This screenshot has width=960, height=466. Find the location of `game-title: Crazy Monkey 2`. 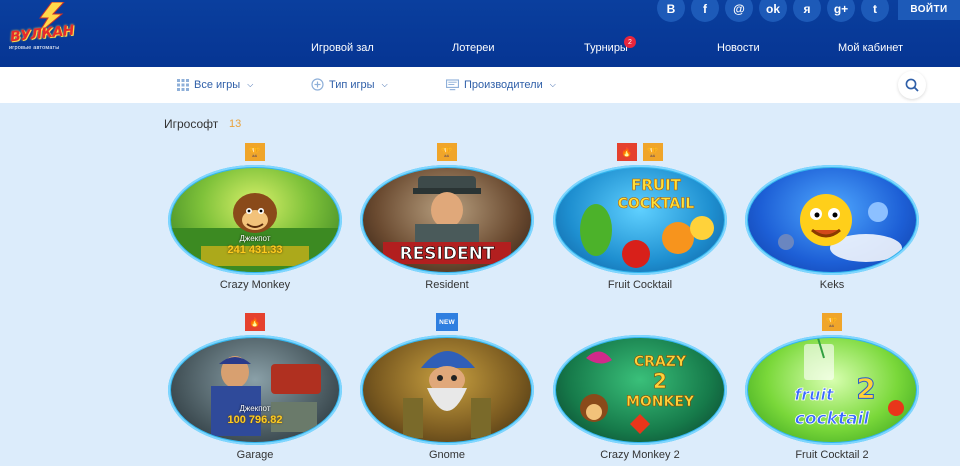

game-title: Crazy Monkey 2 is located at coordinates (640, 455).